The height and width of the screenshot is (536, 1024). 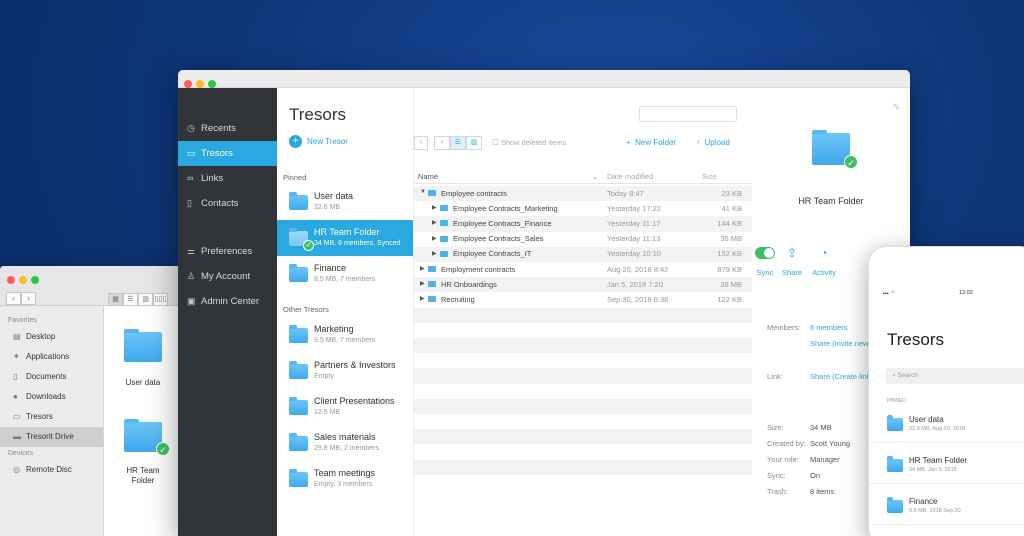 What do you see at coordinates (160, 299) in the screenshot?
I see `gallery-view-button: ▯▯▯` at bounding box center [160, 299].